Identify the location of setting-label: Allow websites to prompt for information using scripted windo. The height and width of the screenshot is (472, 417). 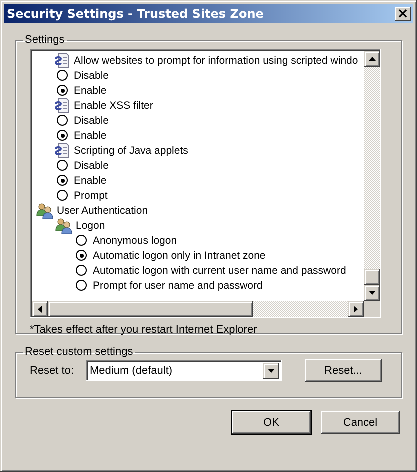
(216, 60).